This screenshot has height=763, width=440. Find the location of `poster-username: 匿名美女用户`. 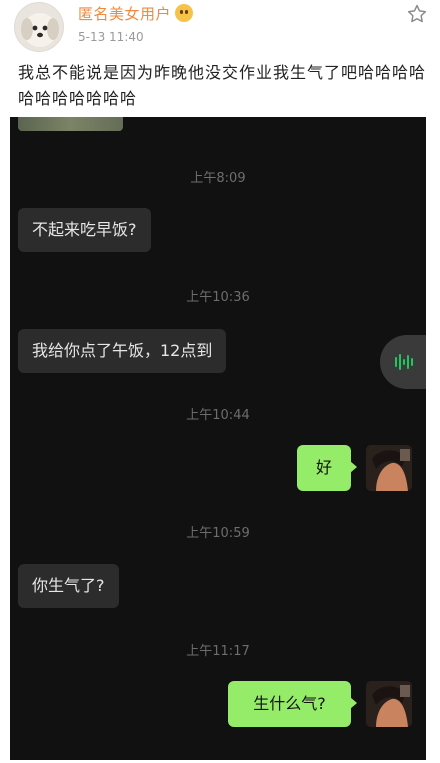

poster-username: 匿名美女用户 is located at coordinates (136, 13).